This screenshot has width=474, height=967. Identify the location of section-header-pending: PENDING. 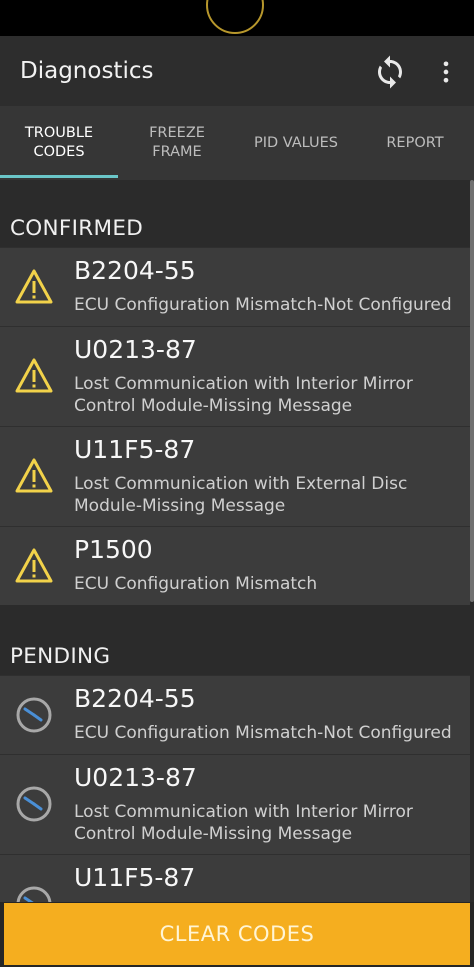
(60, 656).